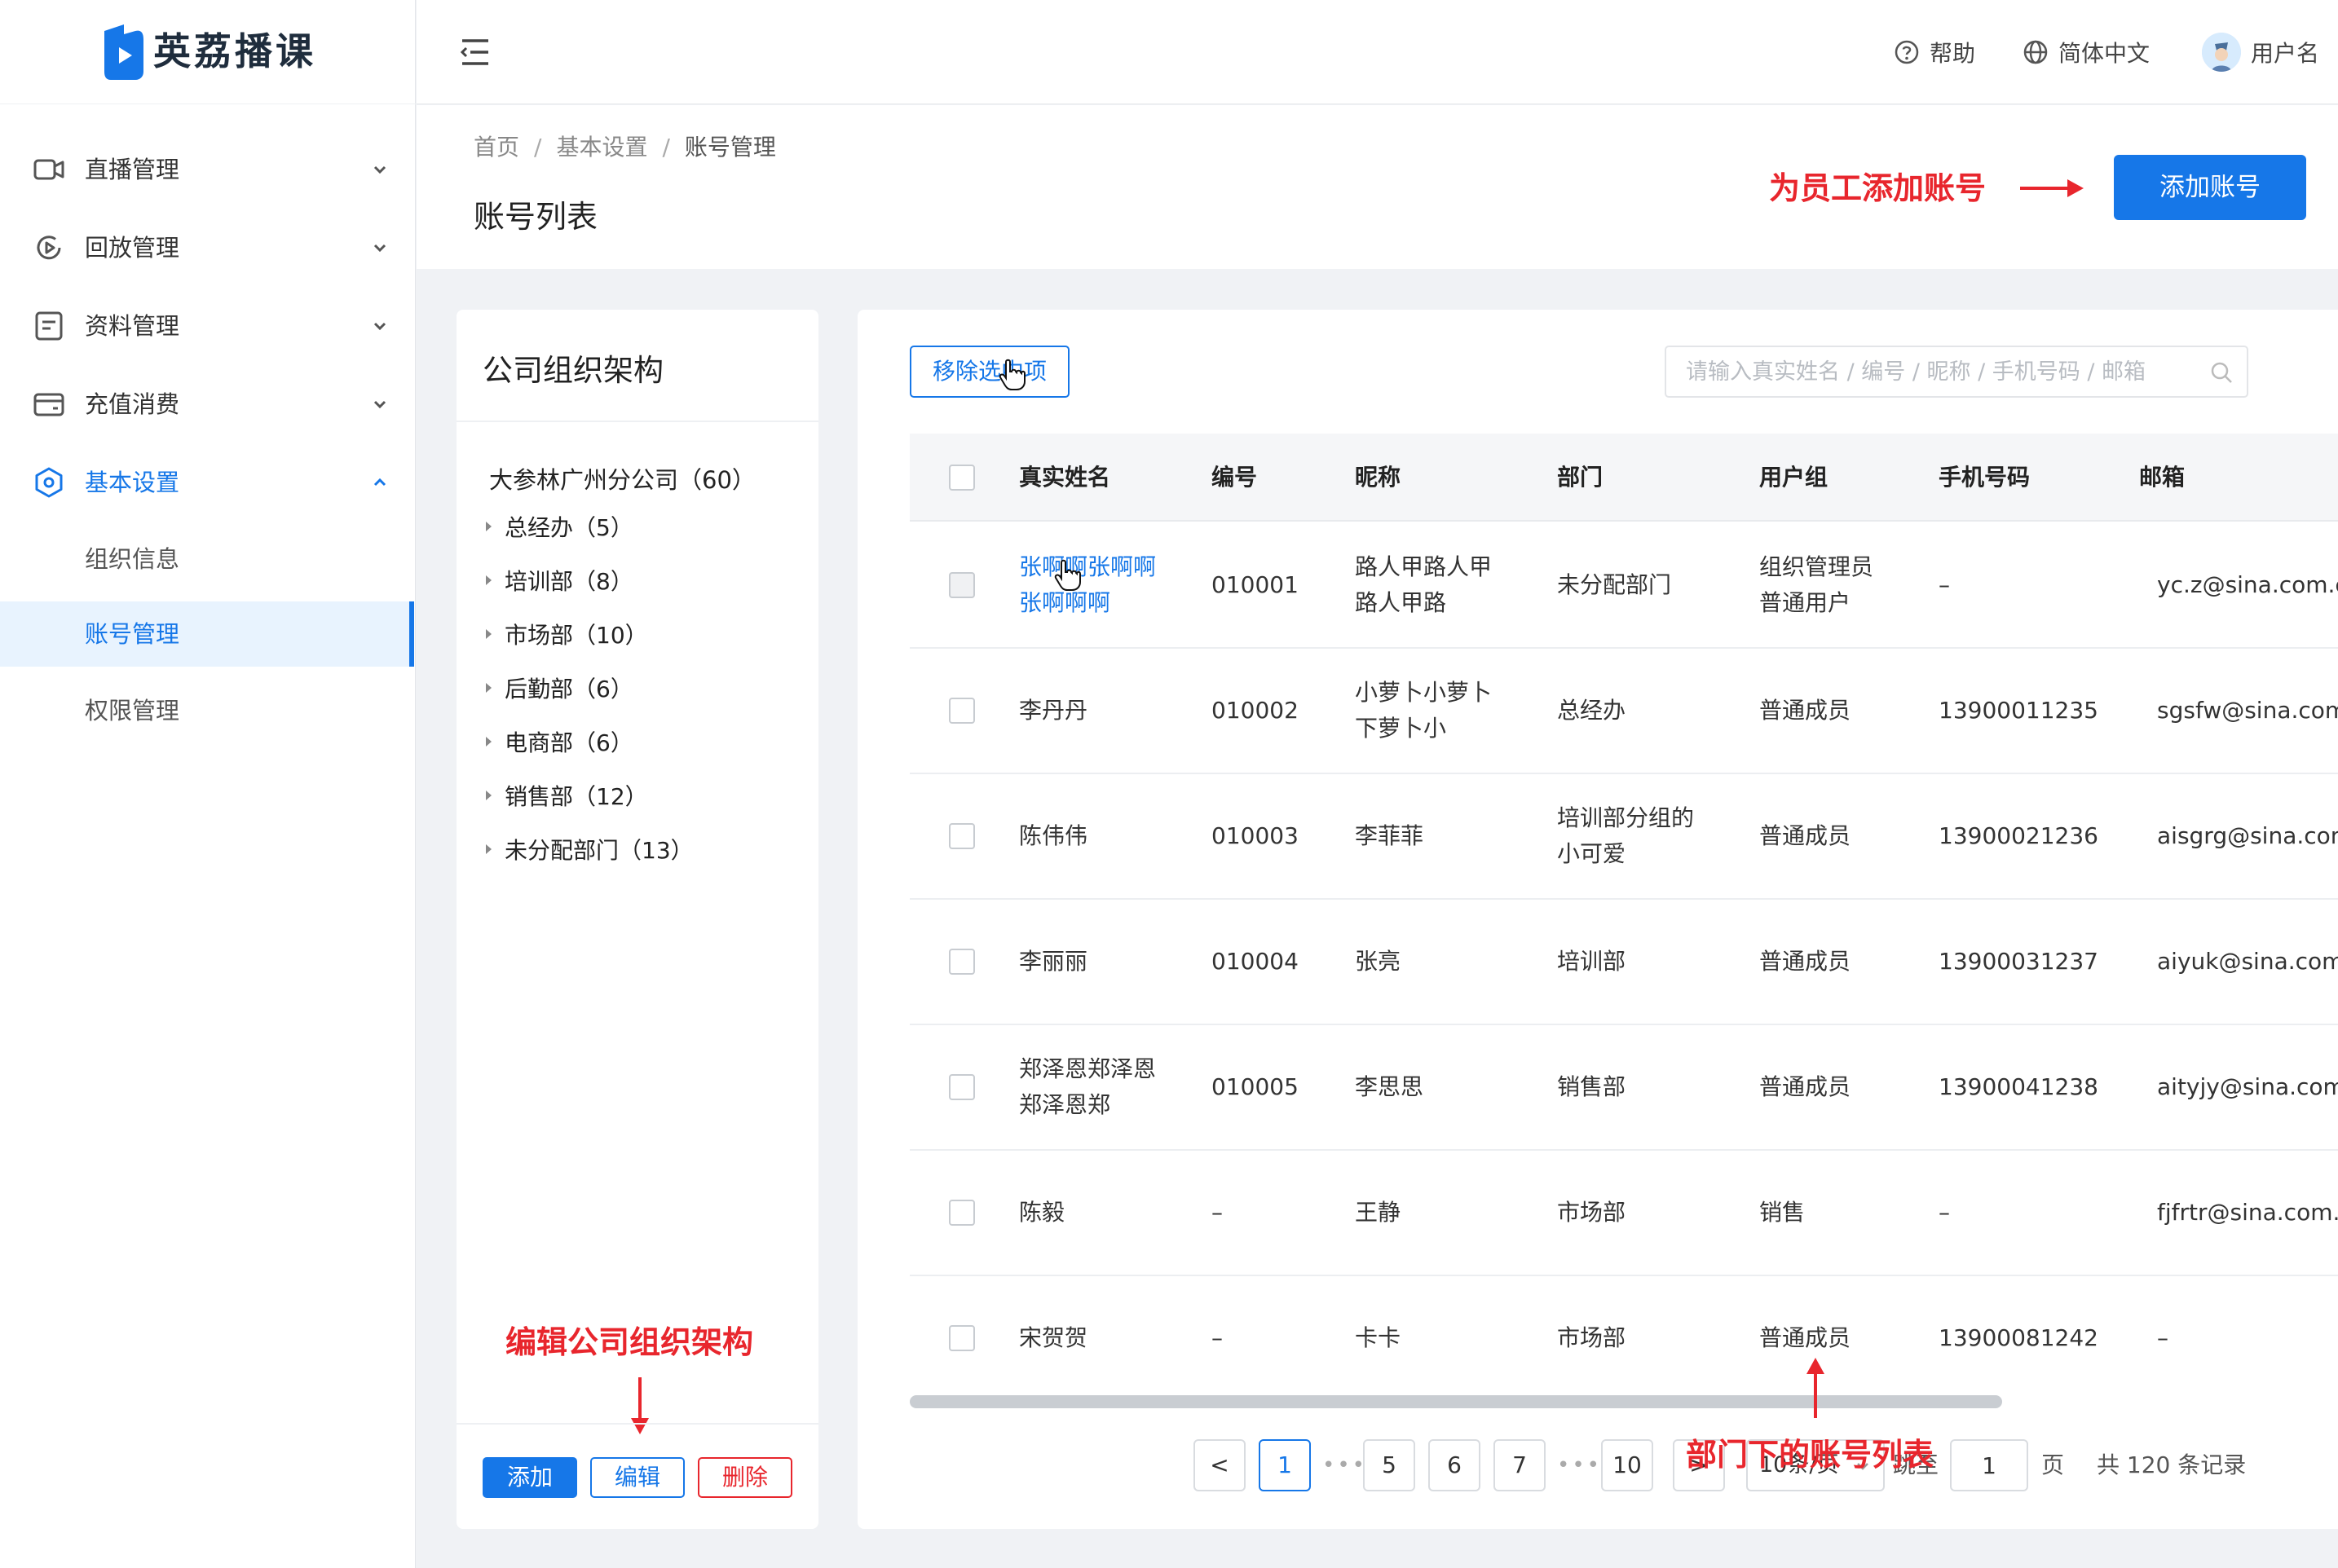  I want to click on cell-id: 010003, so click(1255, 835).